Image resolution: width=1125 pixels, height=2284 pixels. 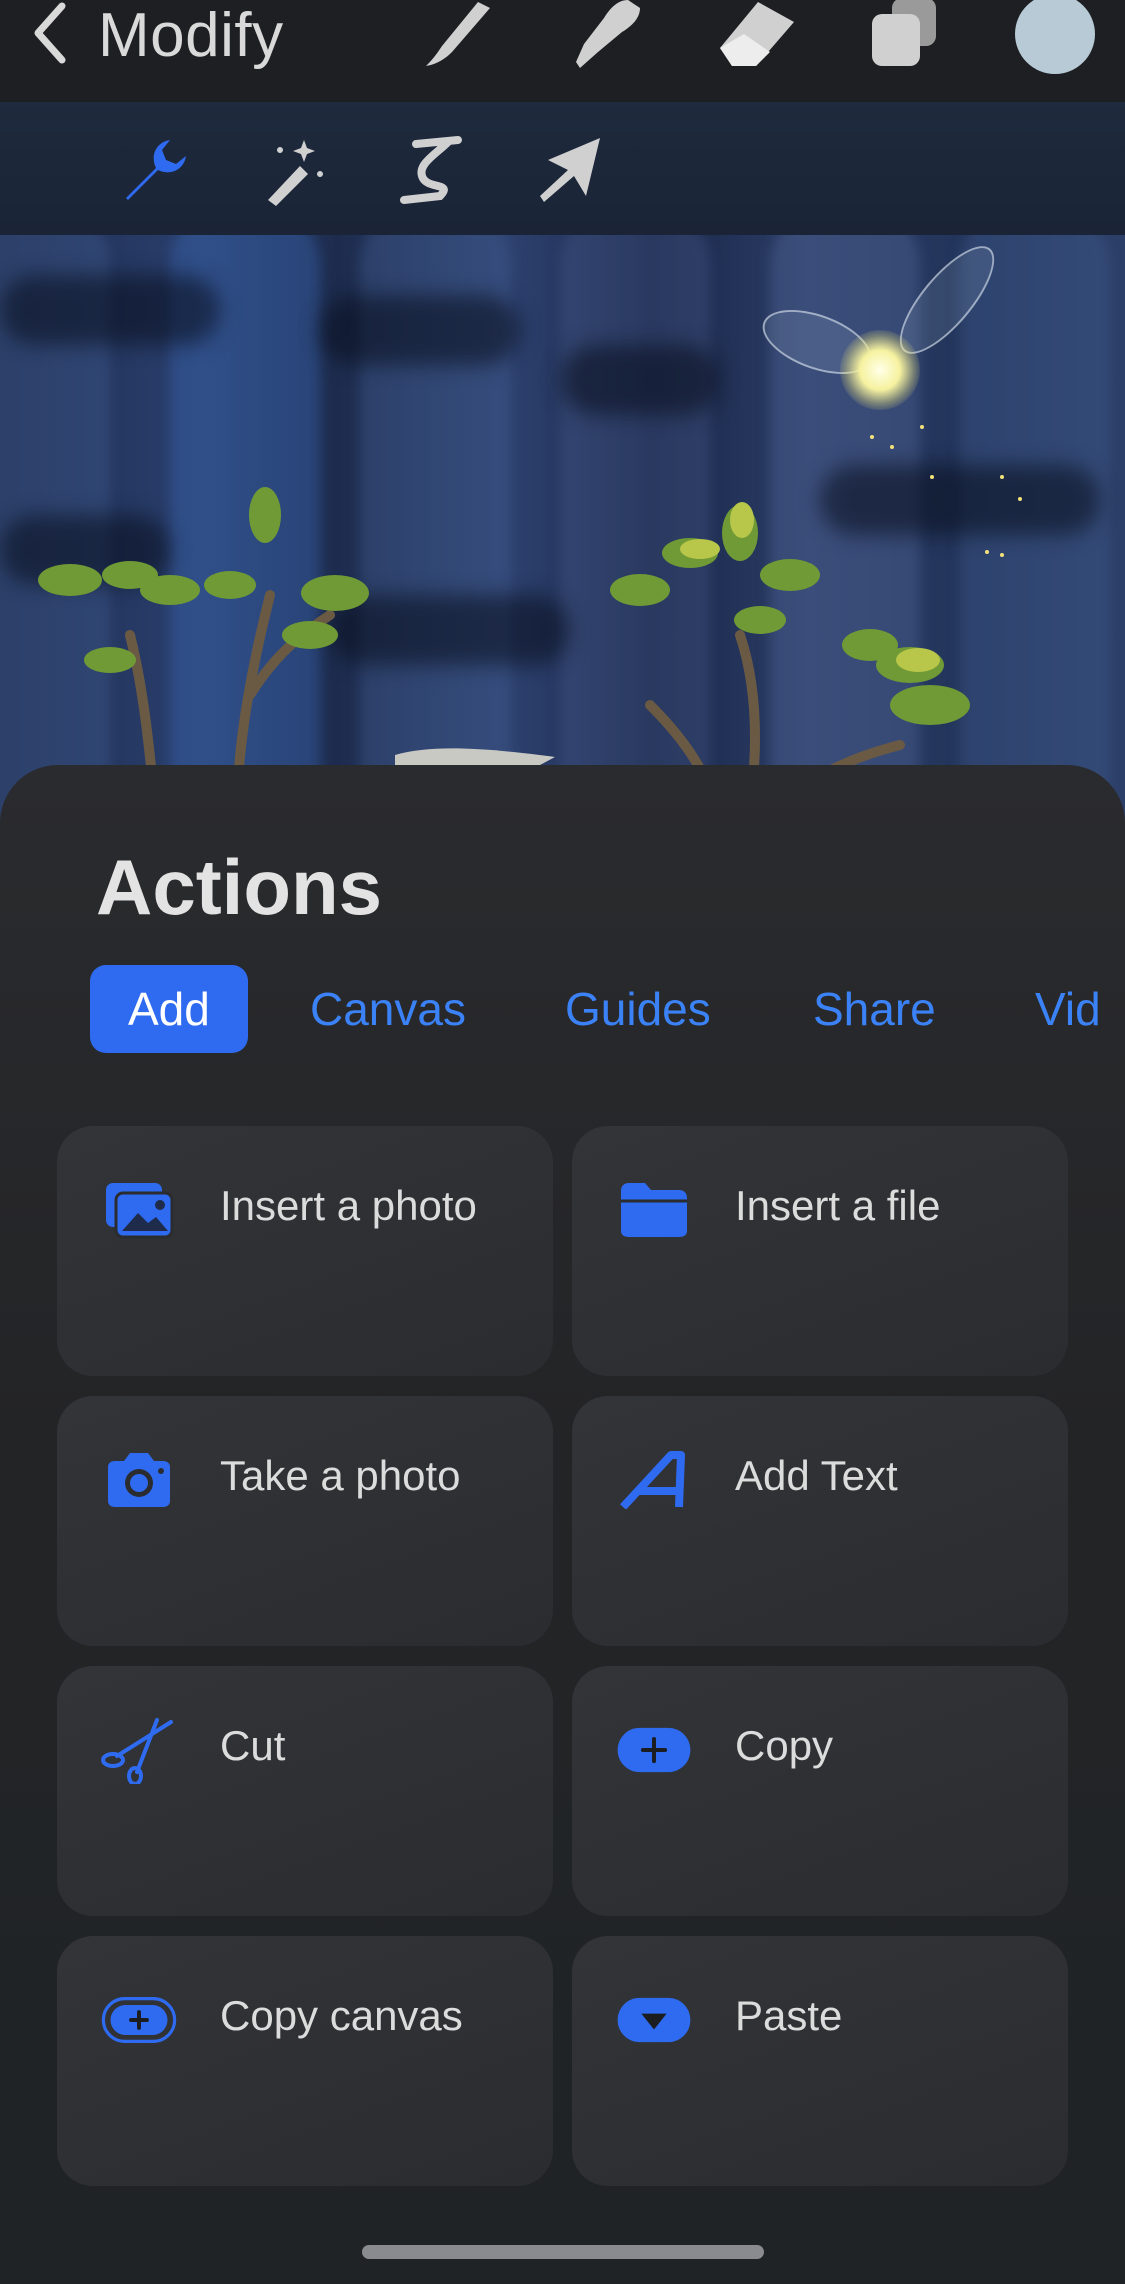 What do you see at coordinates (305, 1791) in the screenshot?
I see `cut-button: Cut` at bounding box center [305, 1791].